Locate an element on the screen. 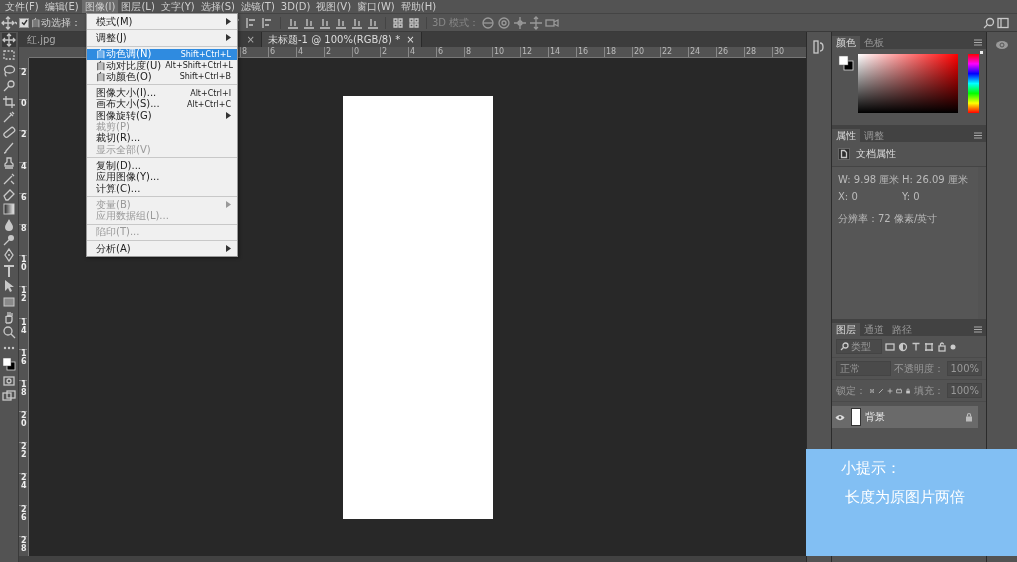 The height and width of the screenshot is (562, 1017). ruler-label: 22 is located at coordinates (674, 52).